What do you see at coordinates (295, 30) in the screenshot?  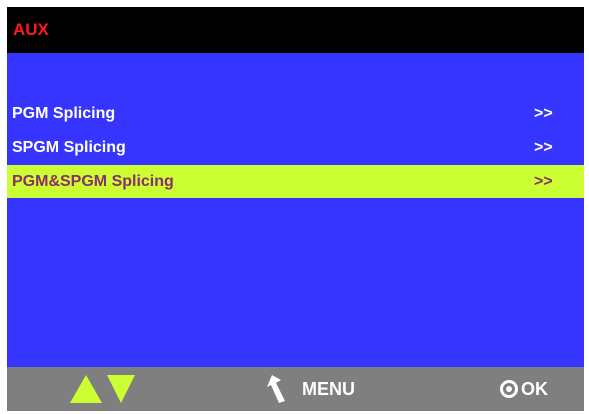 I see `title-bar: AUX` at bounding box center [295, 30].